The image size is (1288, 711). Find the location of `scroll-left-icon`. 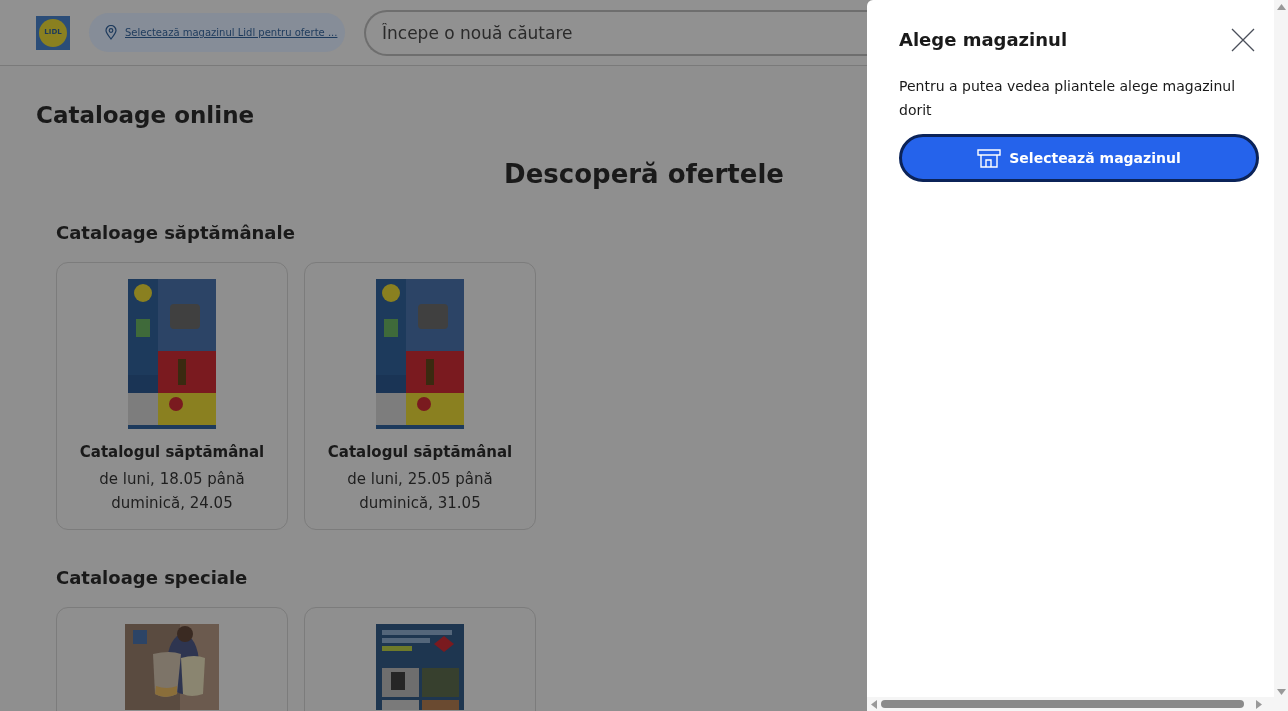

scroll-left-icon is located at coordinates (874, 704).